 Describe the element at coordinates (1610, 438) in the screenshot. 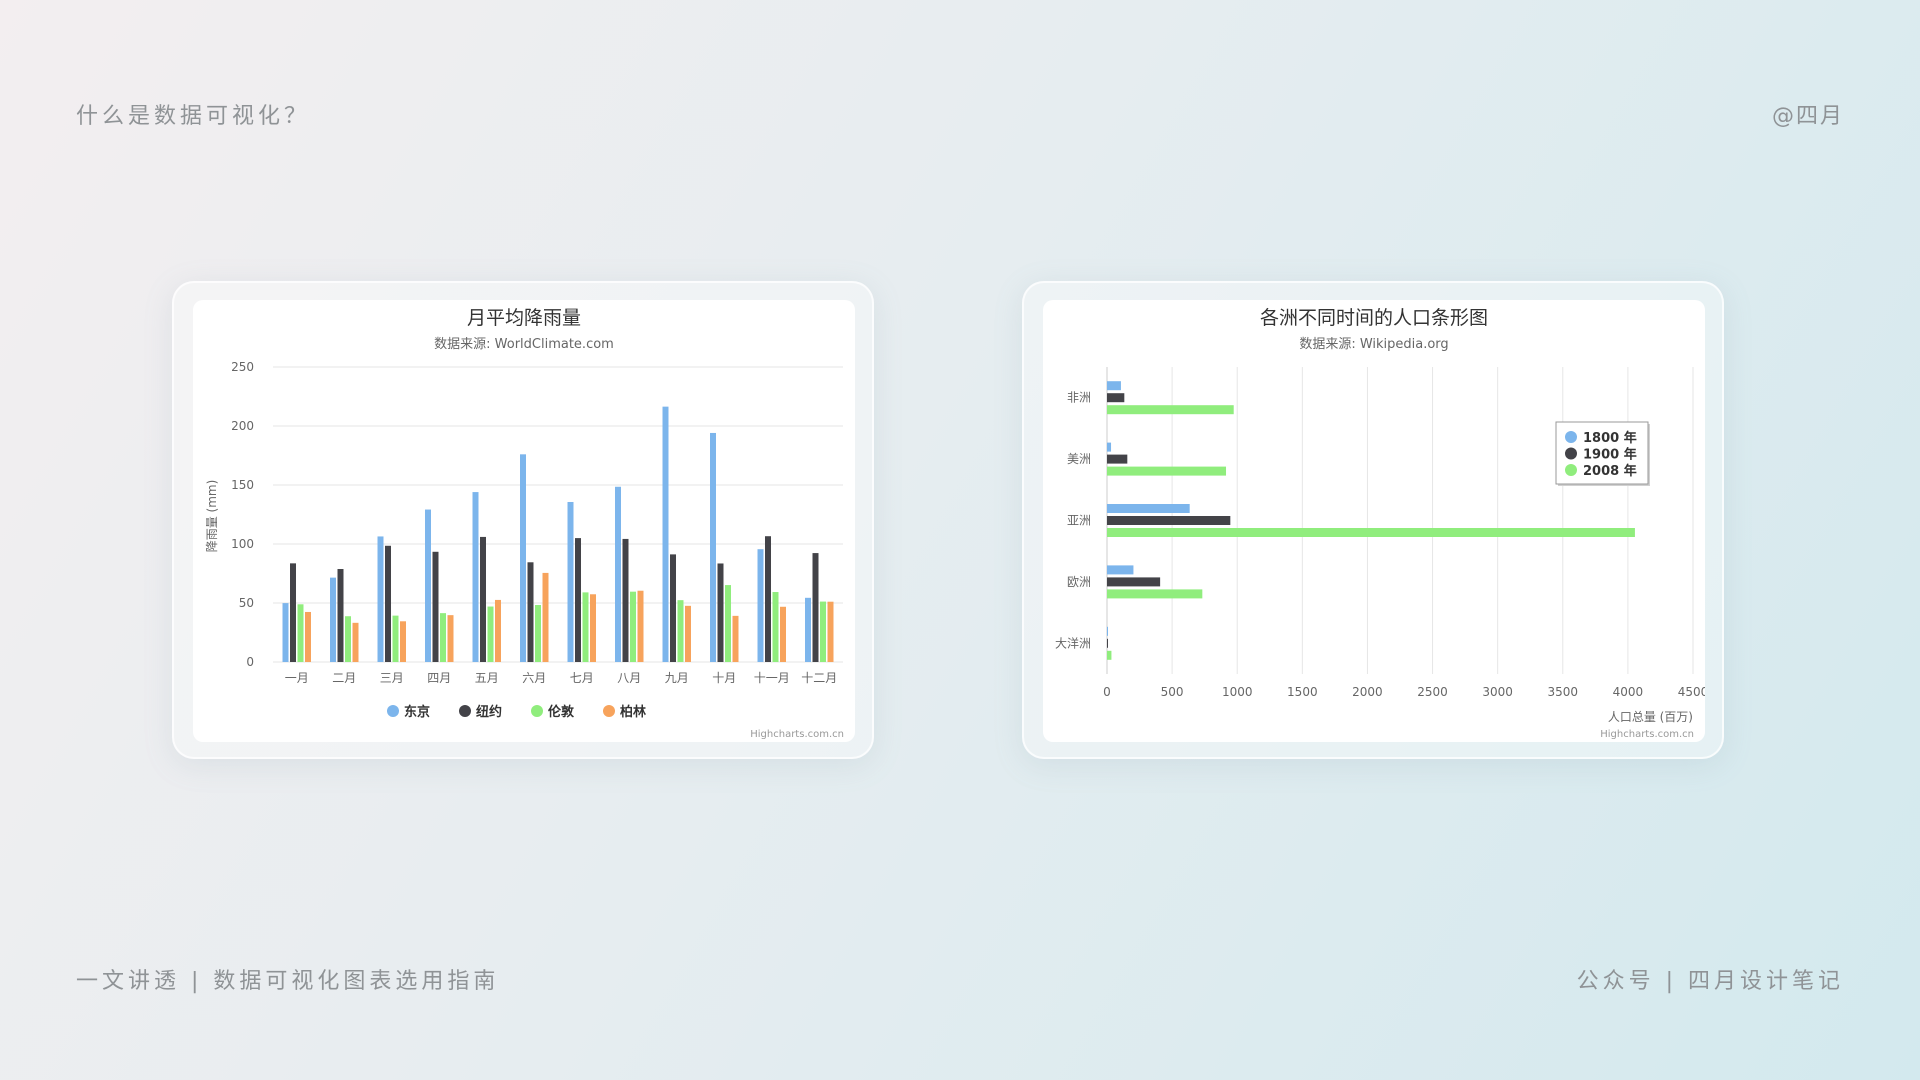

I see `legend-item-label: 1800 年` at that location.